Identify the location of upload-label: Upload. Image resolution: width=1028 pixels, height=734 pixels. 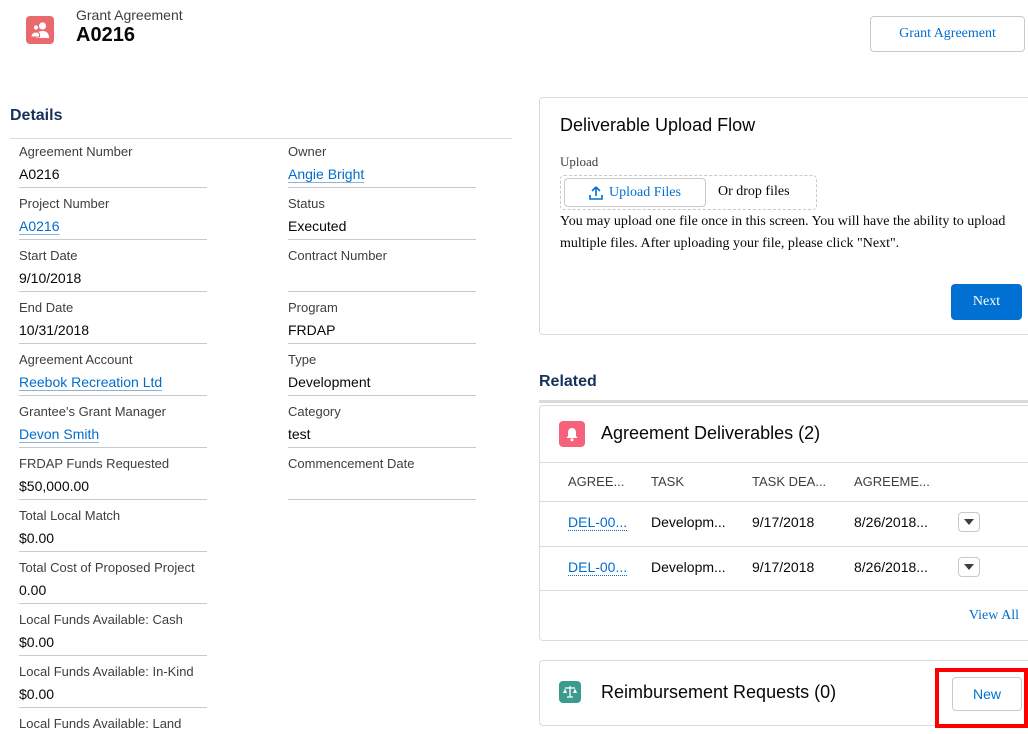
(579, 161).